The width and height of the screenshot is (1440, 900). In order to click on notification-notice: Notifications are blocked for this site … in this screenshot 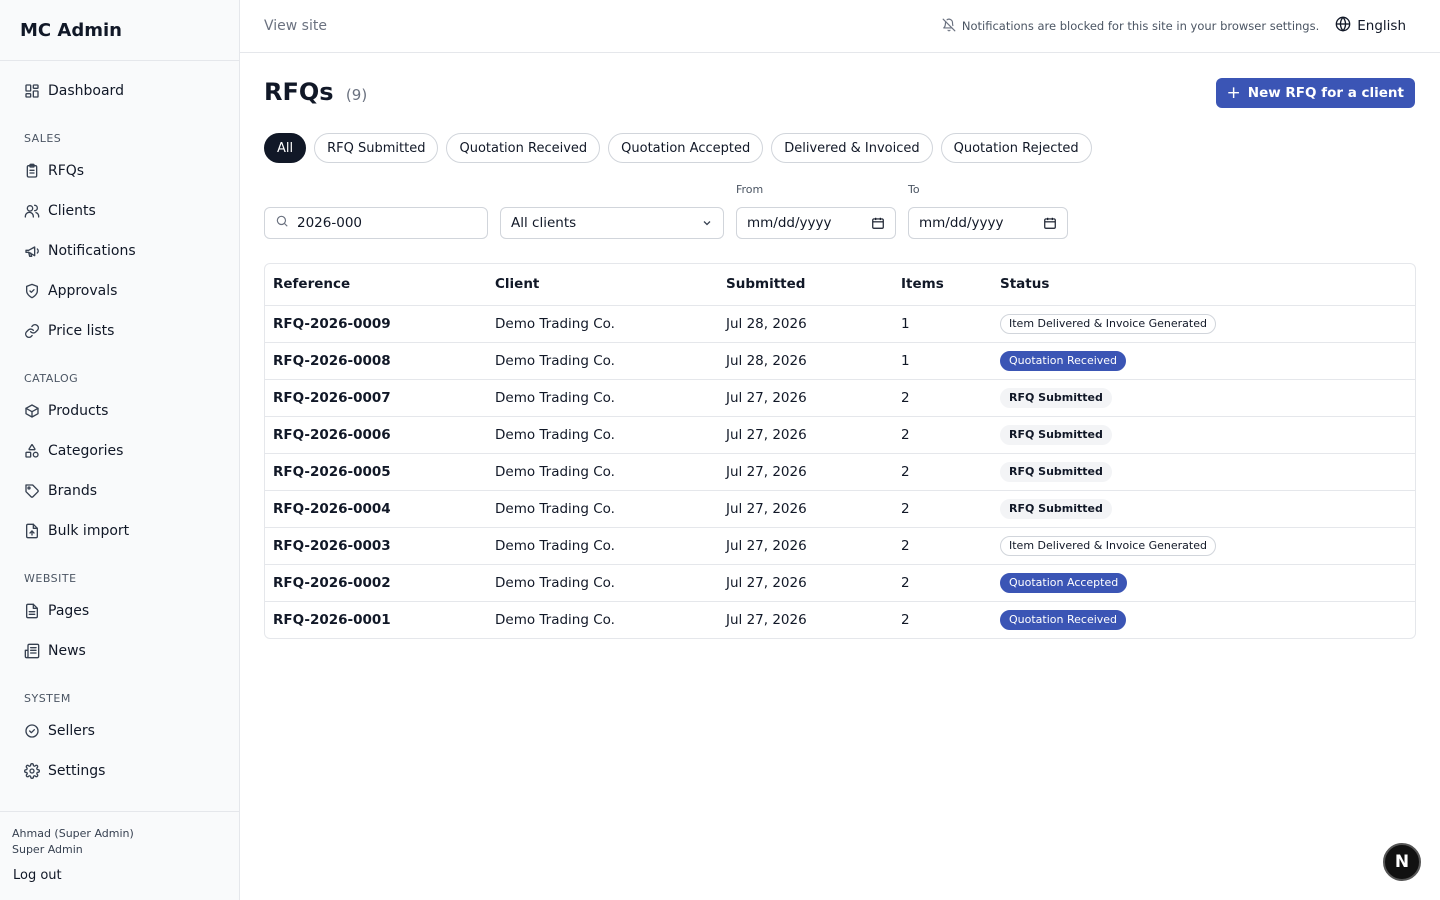, I will do `click(1130, 26)`.